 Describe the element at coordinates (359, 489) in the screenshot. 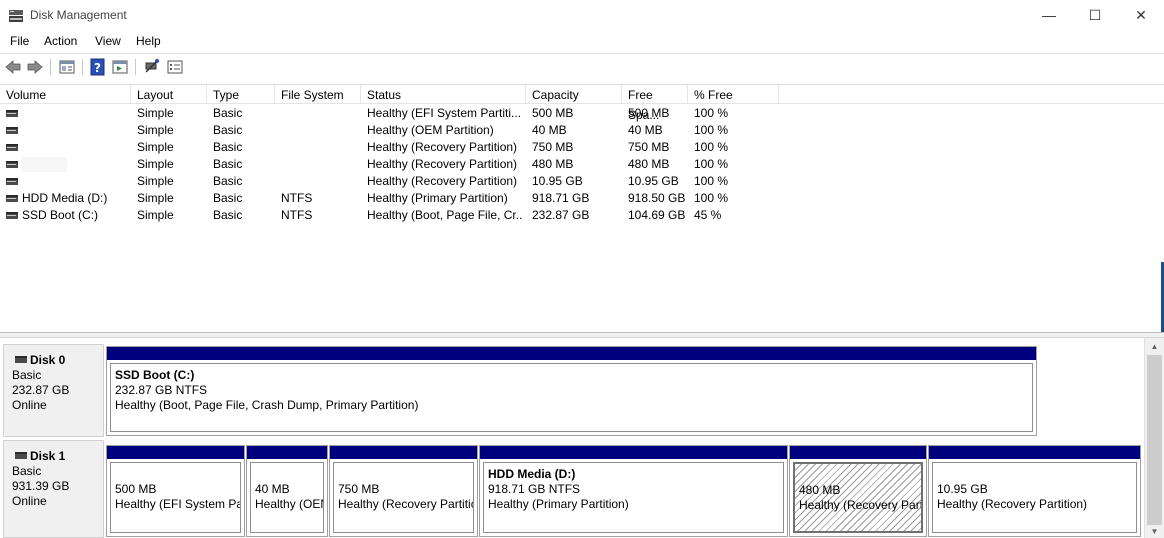

I see `partition-size: 750 MB` at that location.